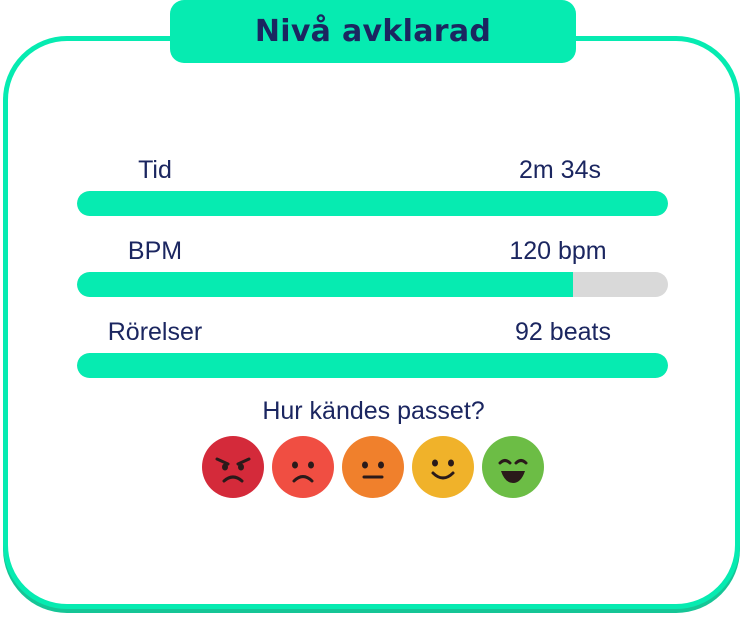 Image resolution: width=747 pixels, height=619 pixels. I want to click on progress-bar-time, so click(372, 203).